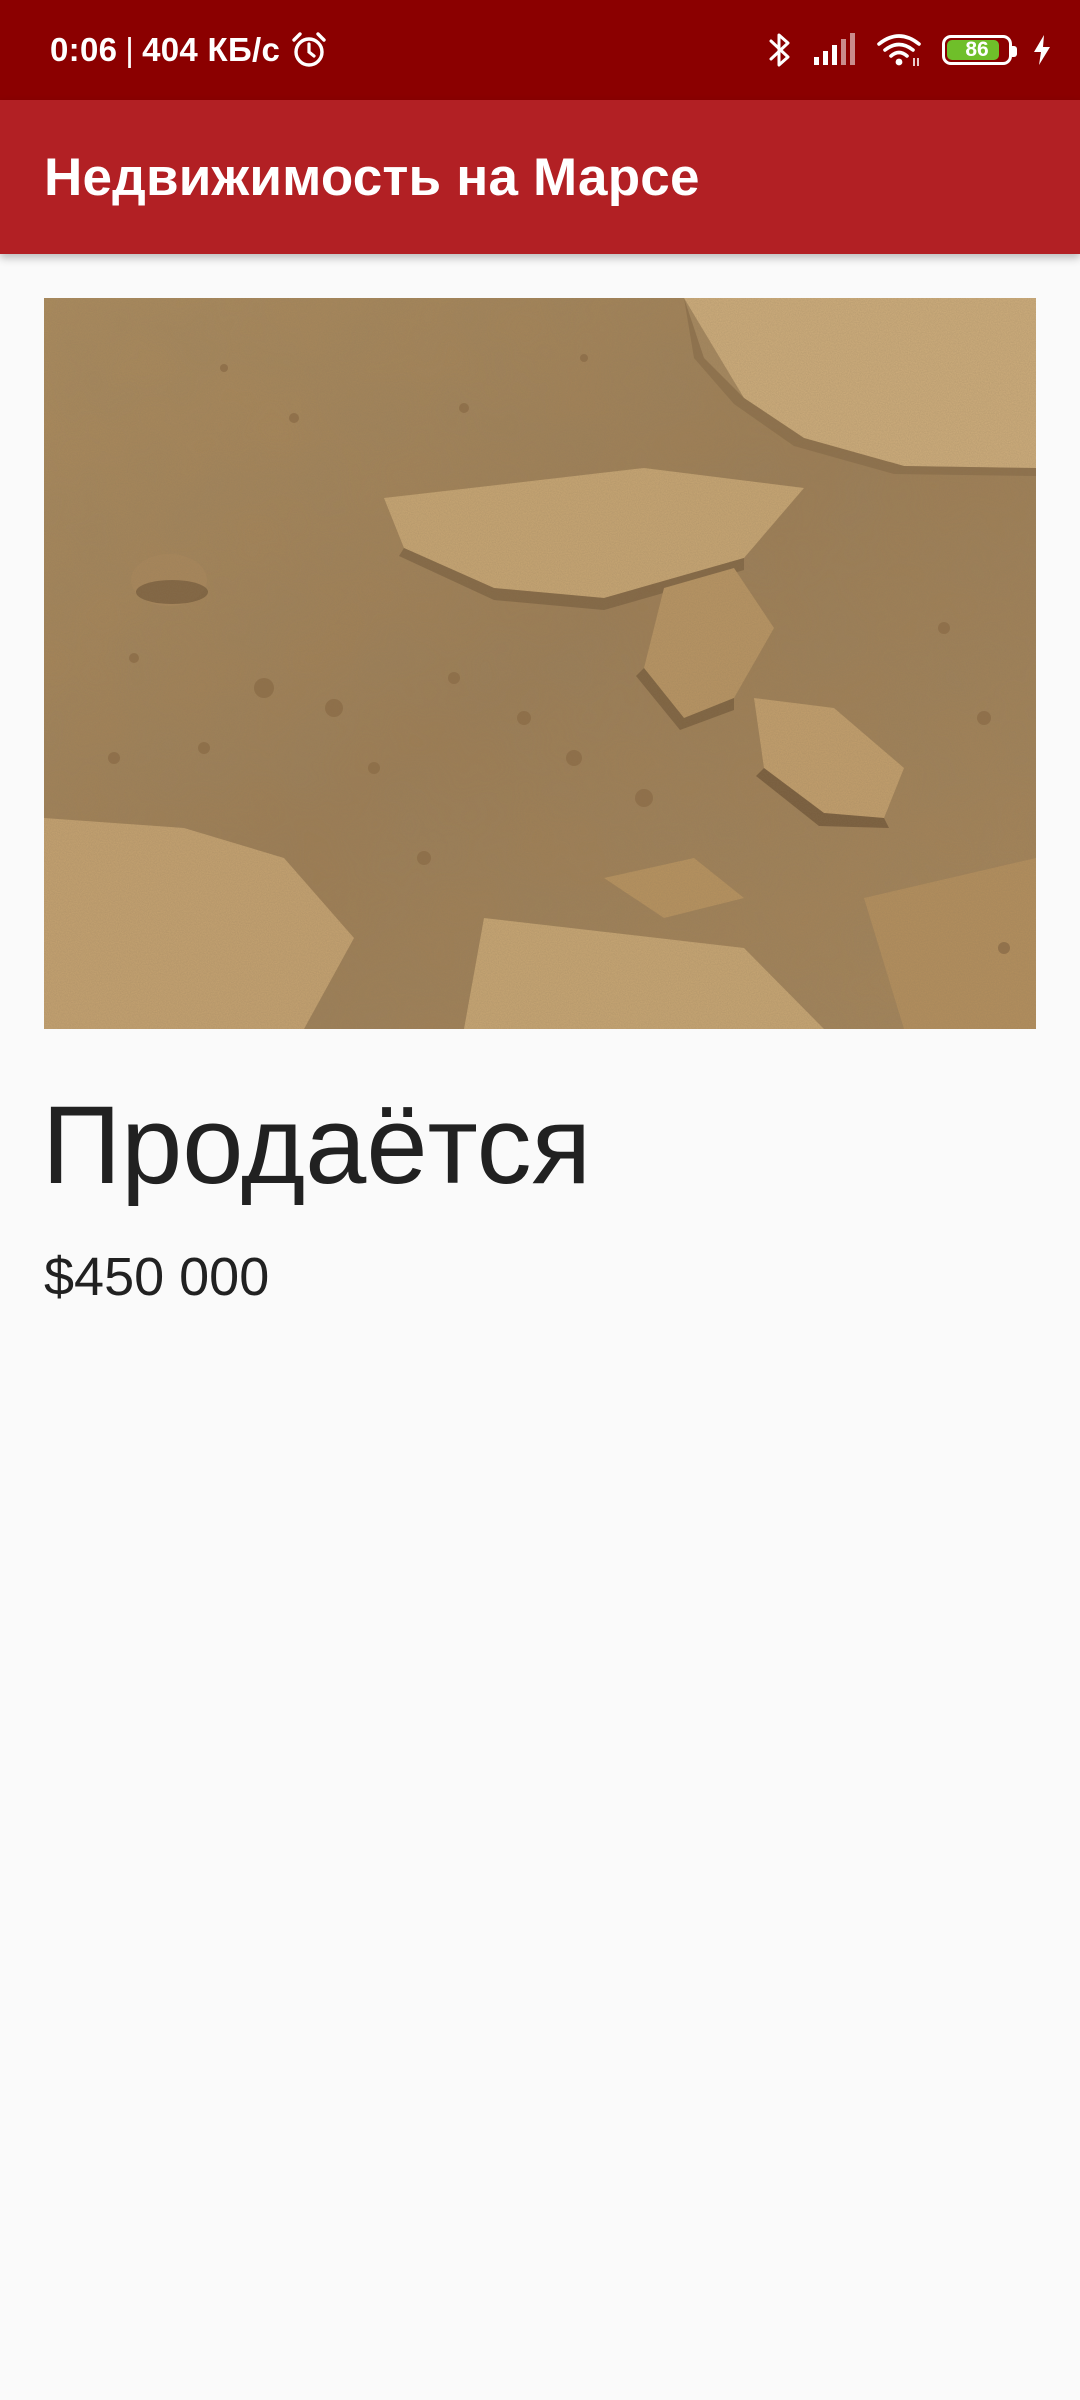 This screenshot has width=1080, height=2400. Describe the element at coordinates (834, 50) in the screenshot. I see `signal-icon` at that location.